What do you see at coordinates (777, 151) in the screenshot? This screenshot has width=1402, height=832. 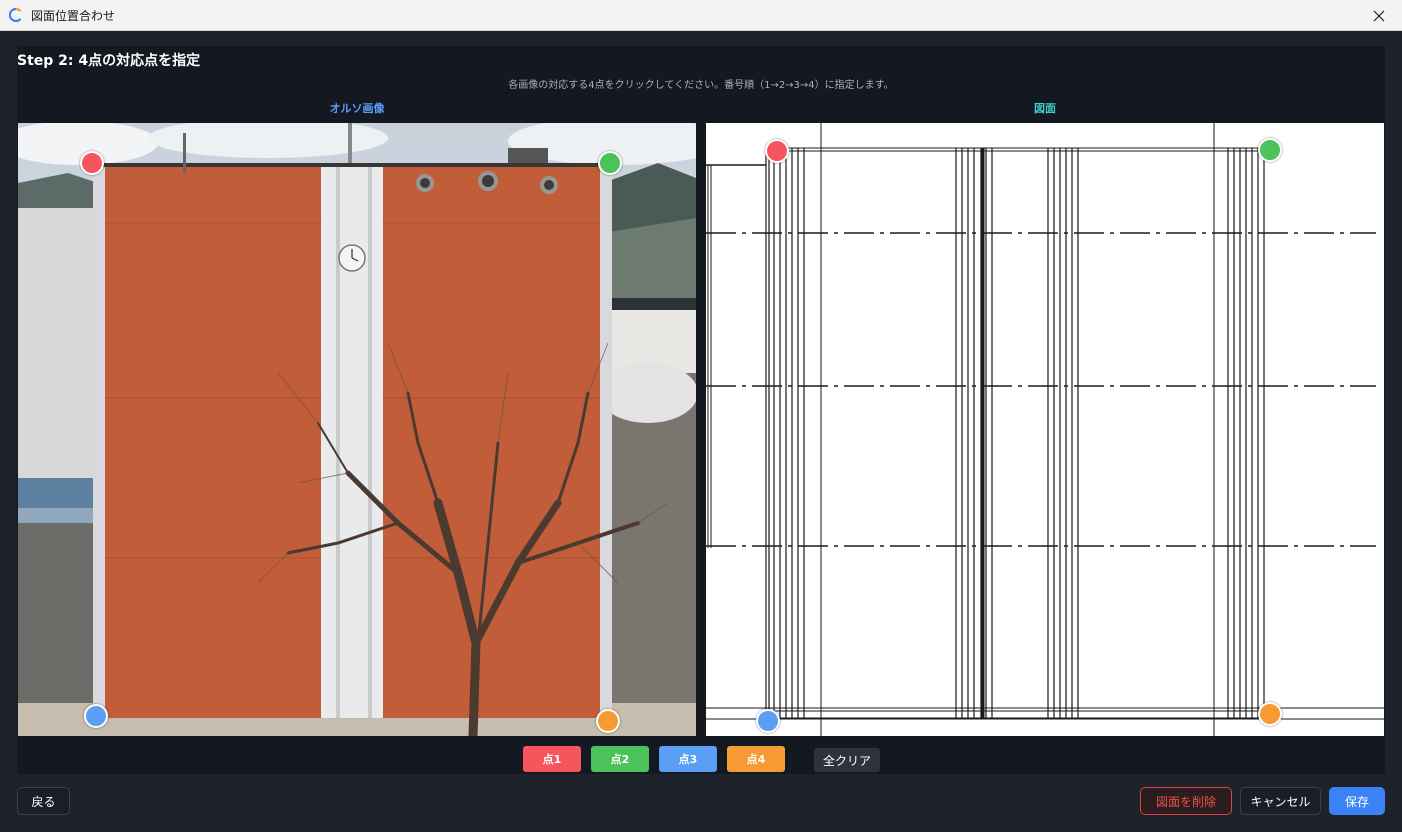 I see `drawing-point-1-marker` at bounding box center [777, 151].